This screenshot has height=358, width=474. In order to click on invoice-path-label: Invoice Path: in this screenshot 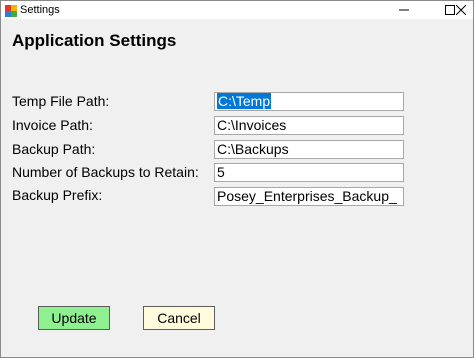, I will do `click(52, 125)`.